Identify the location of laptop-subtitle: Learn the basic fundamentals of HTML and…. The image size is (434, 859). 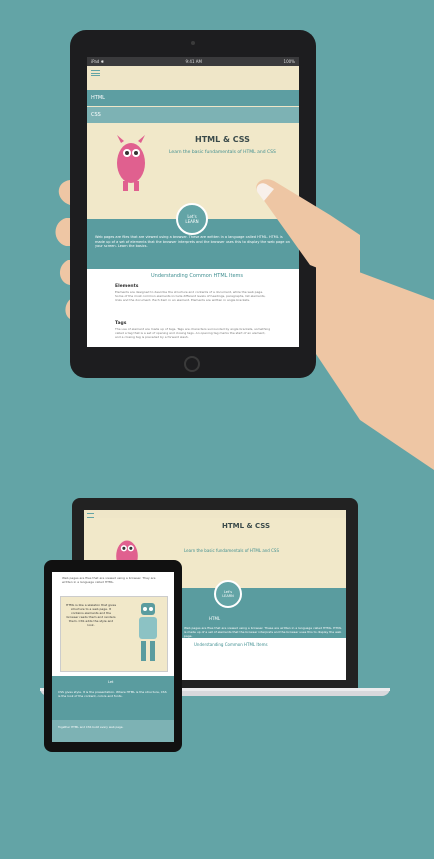
(231, 550).